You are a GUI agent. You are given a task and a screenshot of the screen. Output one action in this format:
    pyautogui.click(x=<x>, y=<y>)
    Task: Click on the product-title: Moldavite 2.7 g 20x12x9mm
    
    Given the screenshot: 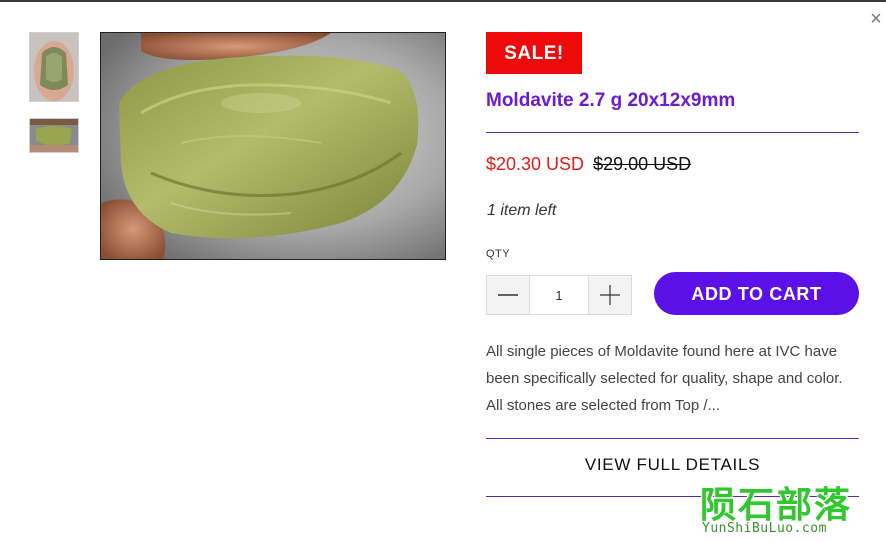 What is the action you would take?
    pyautogui.click(x=610, y=101)
    